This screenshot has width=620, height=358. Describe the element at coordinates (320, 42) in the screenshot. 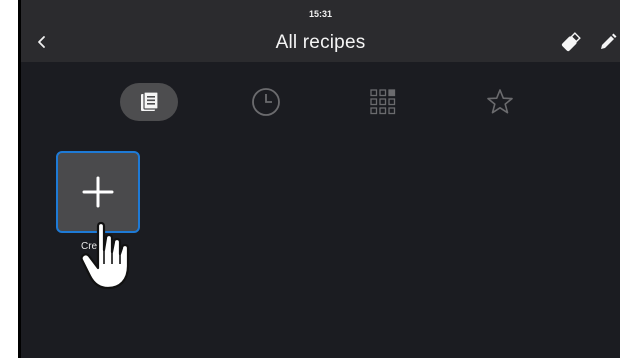

I see `page-title: All recipes` at that location.